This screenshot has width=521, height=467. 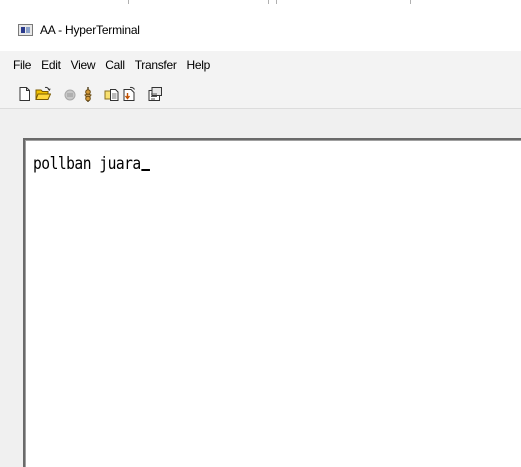 I want to click on properties-icon, so click(x=155, y=94).